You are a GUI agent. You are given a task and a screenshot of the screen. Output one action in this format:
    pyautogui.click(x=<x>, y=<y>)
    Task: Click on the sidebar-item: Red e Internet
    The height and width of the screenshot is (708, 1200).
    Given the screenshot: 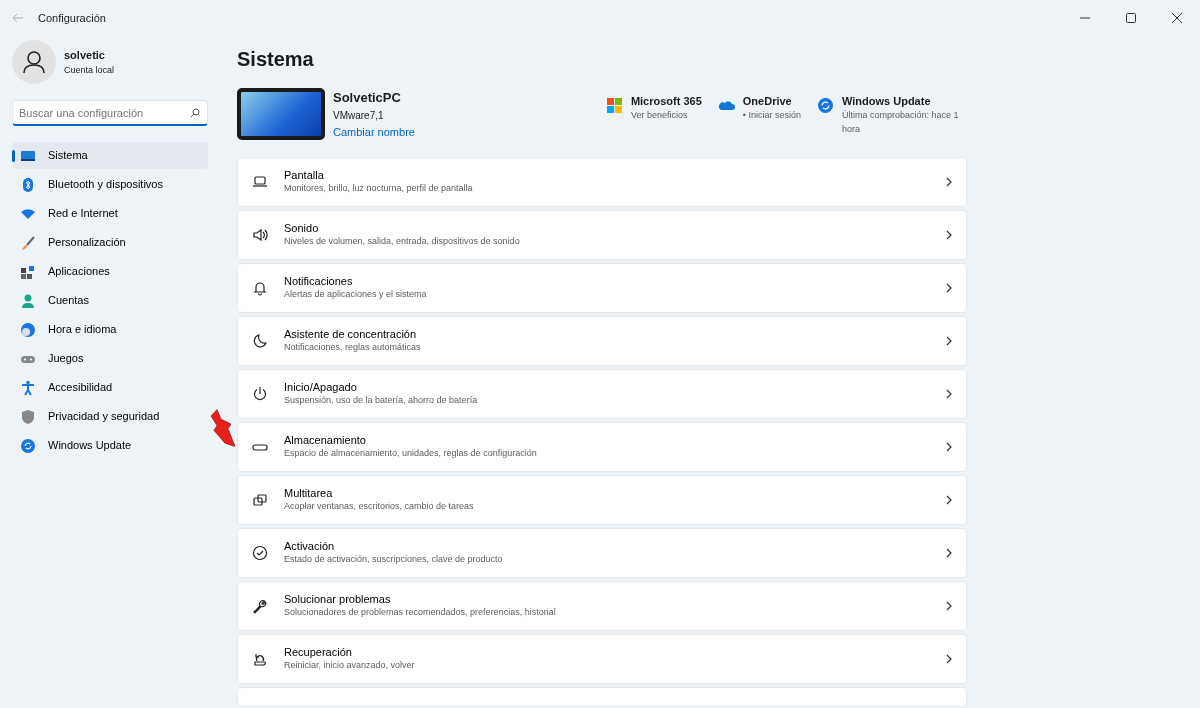 What is the action you would take?
    pyautogui.click(x=110, y=213)
    